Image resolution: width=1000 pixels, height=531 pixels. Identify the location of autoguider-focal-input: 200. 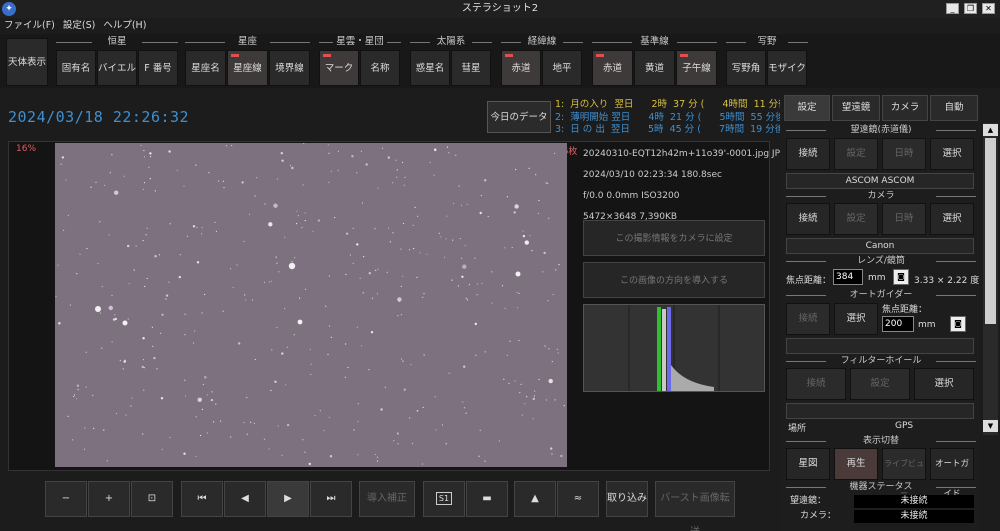
(898, 324).